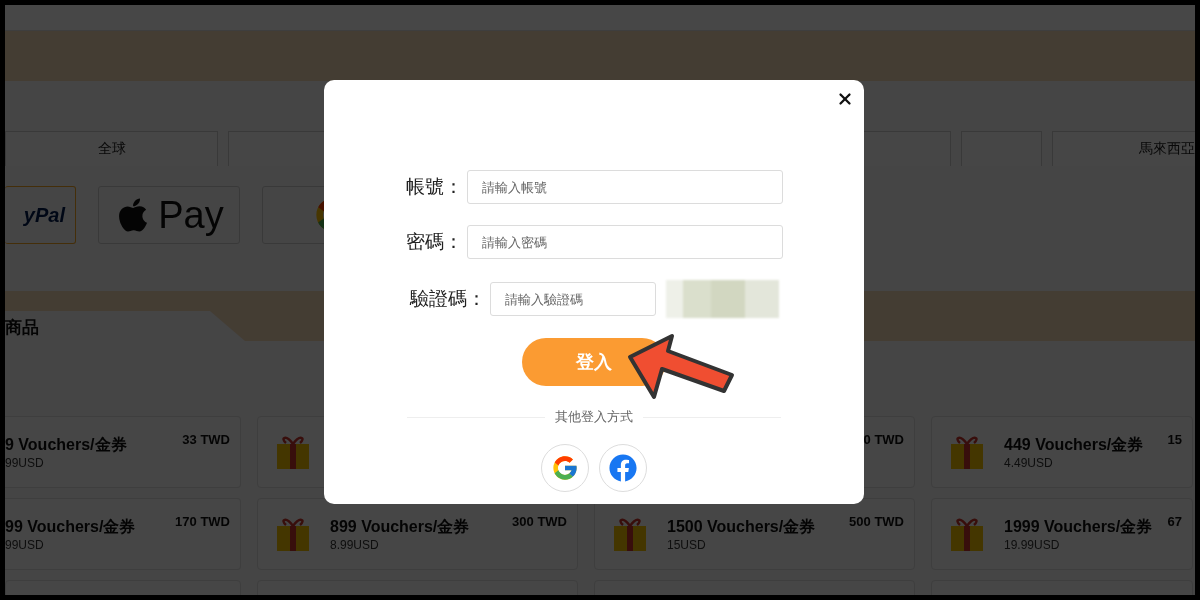  I want to click on captcha-image, so click(722, 299).